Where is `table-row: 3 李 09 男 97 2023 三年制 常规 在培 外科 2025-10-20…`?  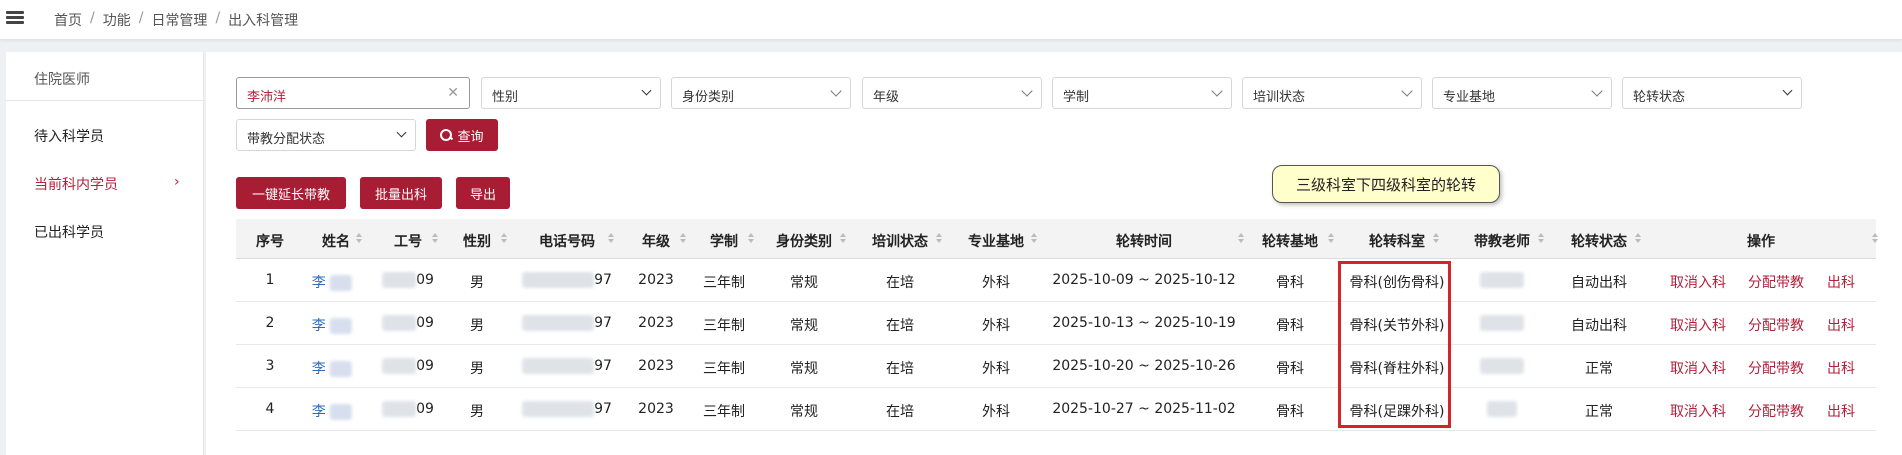
table-row: 3 李 09 男 97 2023 三年制 常规 在培 外科 2025-10-20… is located at coordinates (1056, 366).